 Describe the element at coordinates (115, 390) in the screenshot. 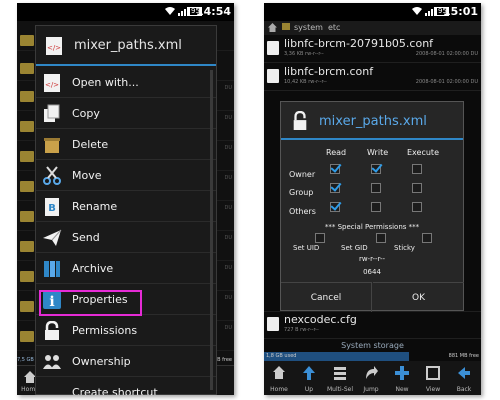

I see `menu-item-label: Create shortcut` at that location.